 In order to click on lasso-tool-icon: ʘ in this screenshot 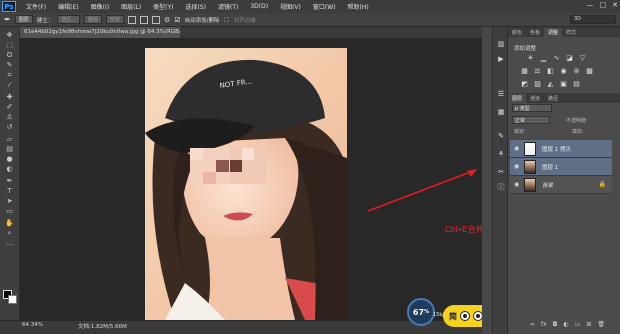, I will do `click(9, 55)`.